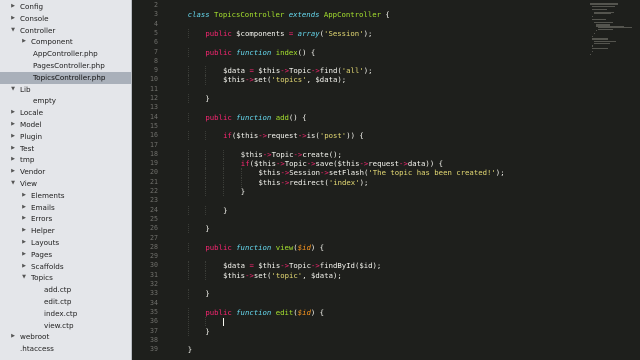  What do you see at coordinates (282, 136) in the screenshot?
I see `code-token: request` at bounding box center [282, 136].